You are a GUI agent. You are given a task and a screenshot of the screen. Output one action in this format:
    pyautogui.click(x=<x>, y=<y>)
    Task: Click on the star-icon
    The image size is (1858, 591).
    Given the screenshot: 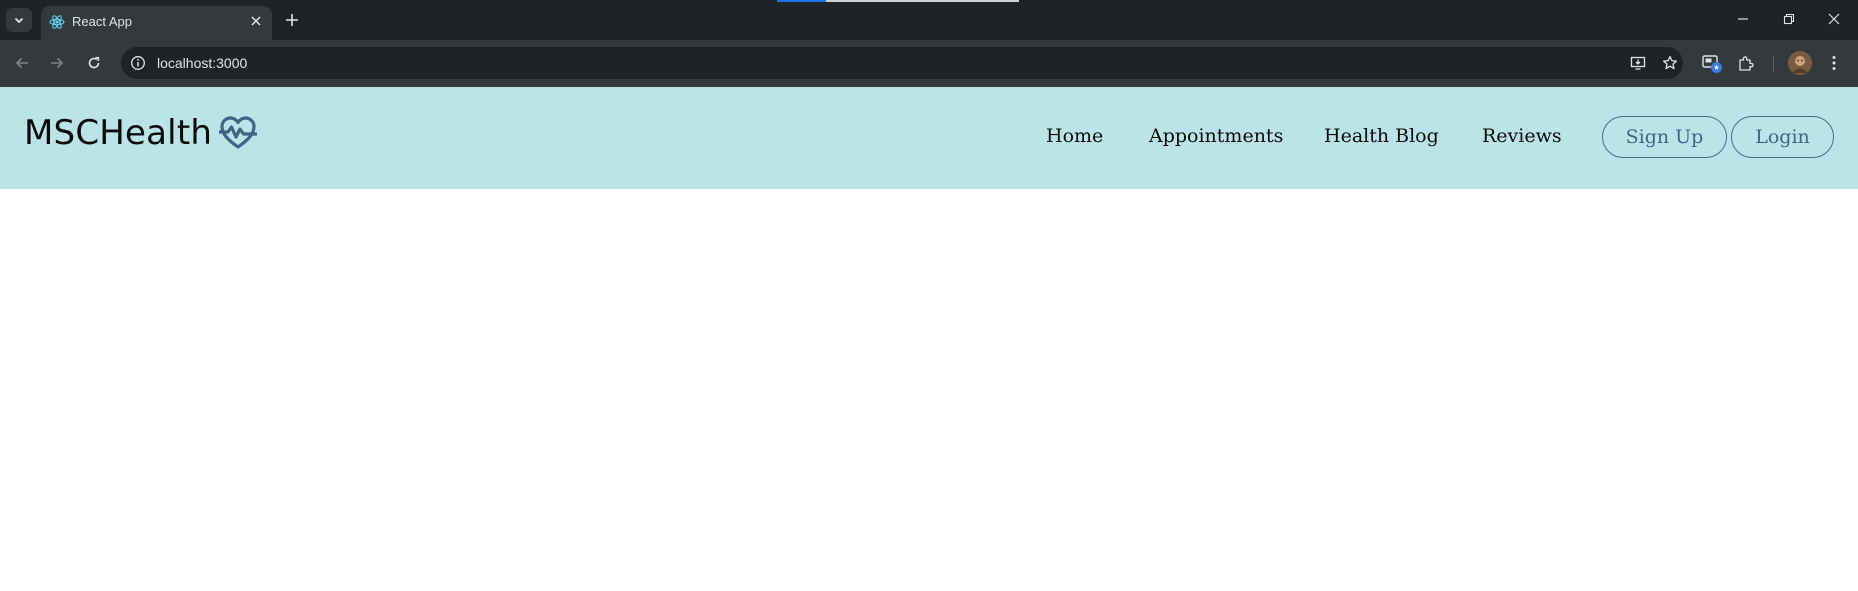 What is the action you would take?
    pyautogui.click(x=1670, y=62)
    